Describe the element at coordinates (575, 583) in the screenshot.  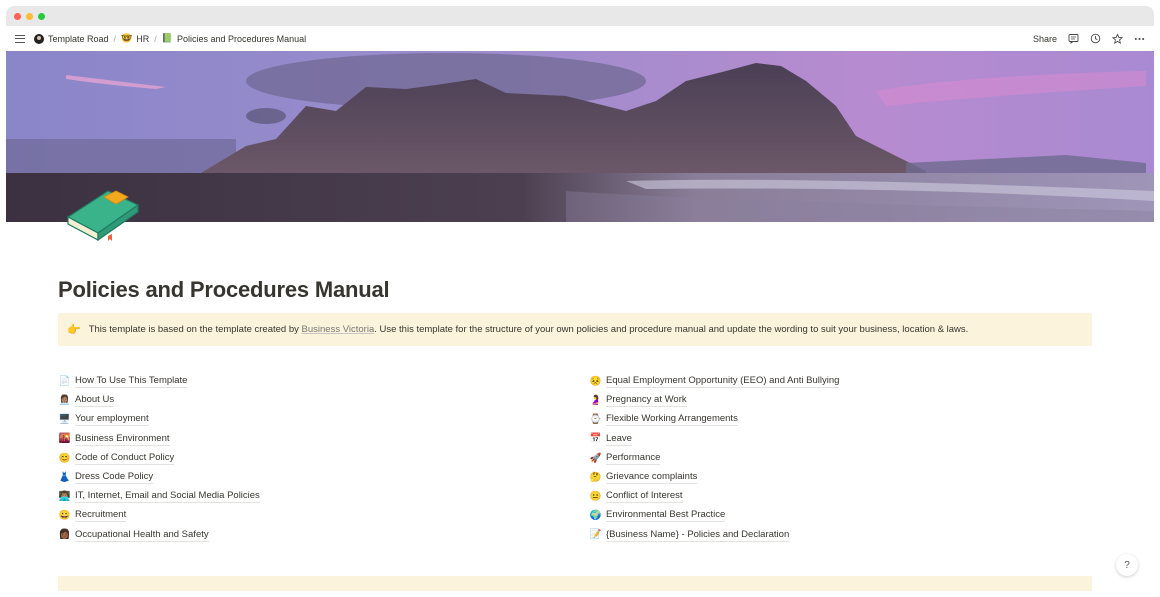
I see `bottom-callout` at that location.